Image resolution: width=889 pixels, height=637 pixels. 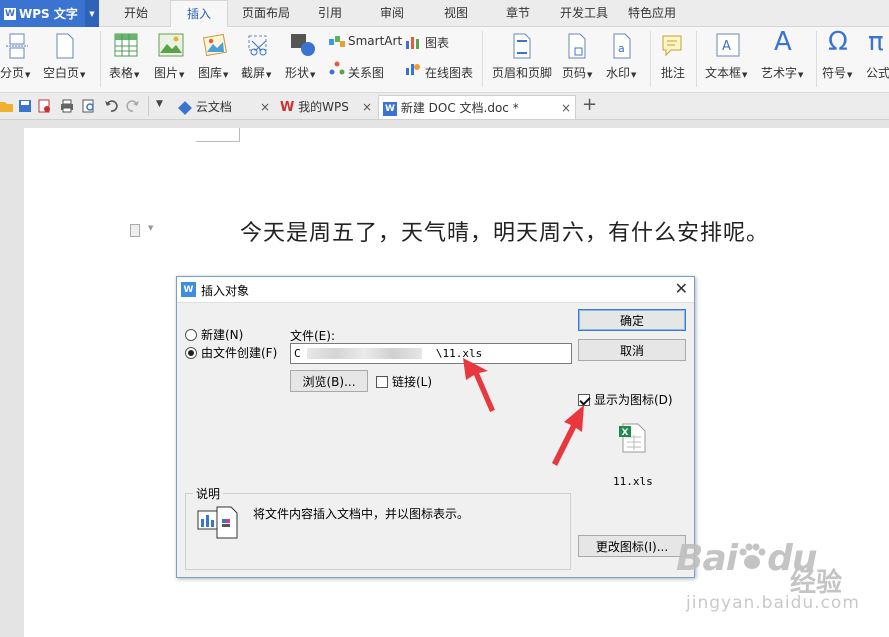 I want to click on watermark-url: jingyan.baidu.com, so click(x=773, y=603).